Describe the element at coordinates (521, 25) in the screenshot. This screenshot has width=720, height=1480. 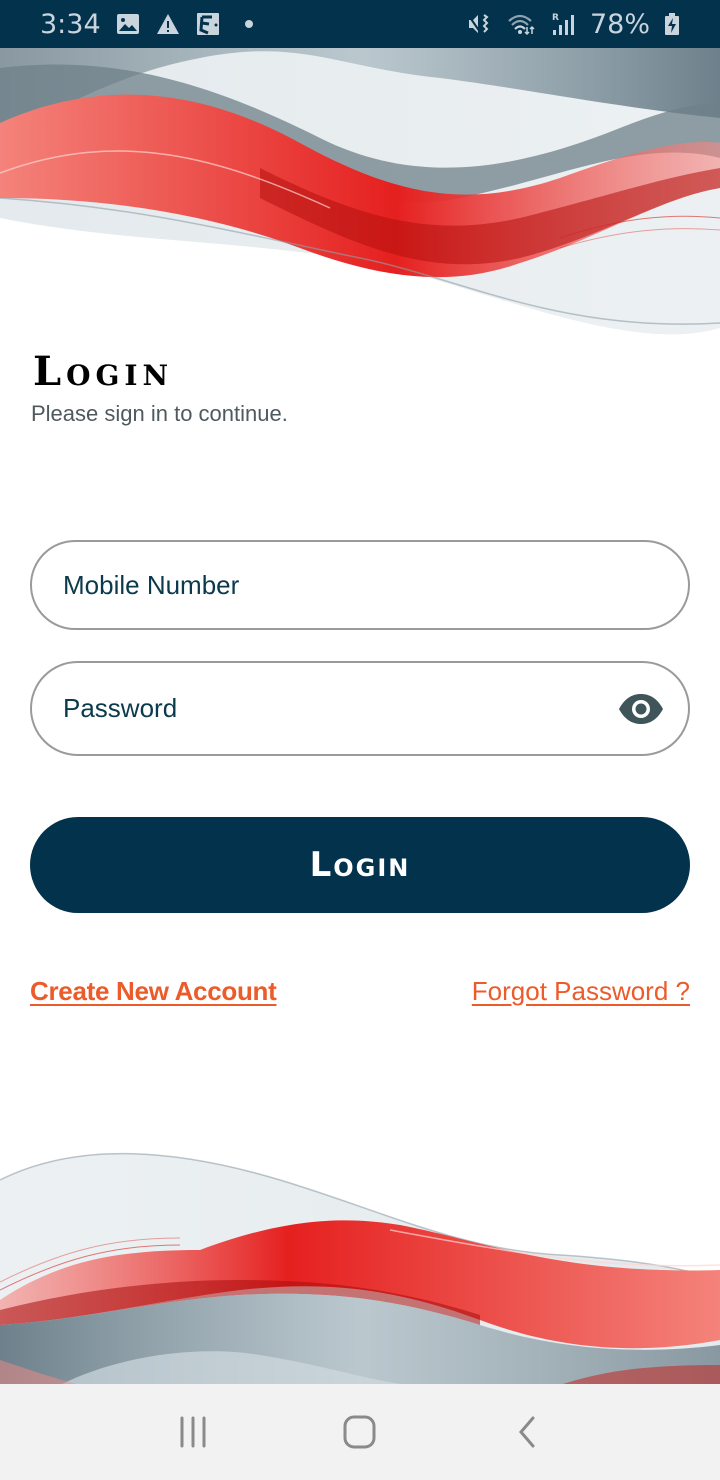
I see `wifi-icon` at that location.